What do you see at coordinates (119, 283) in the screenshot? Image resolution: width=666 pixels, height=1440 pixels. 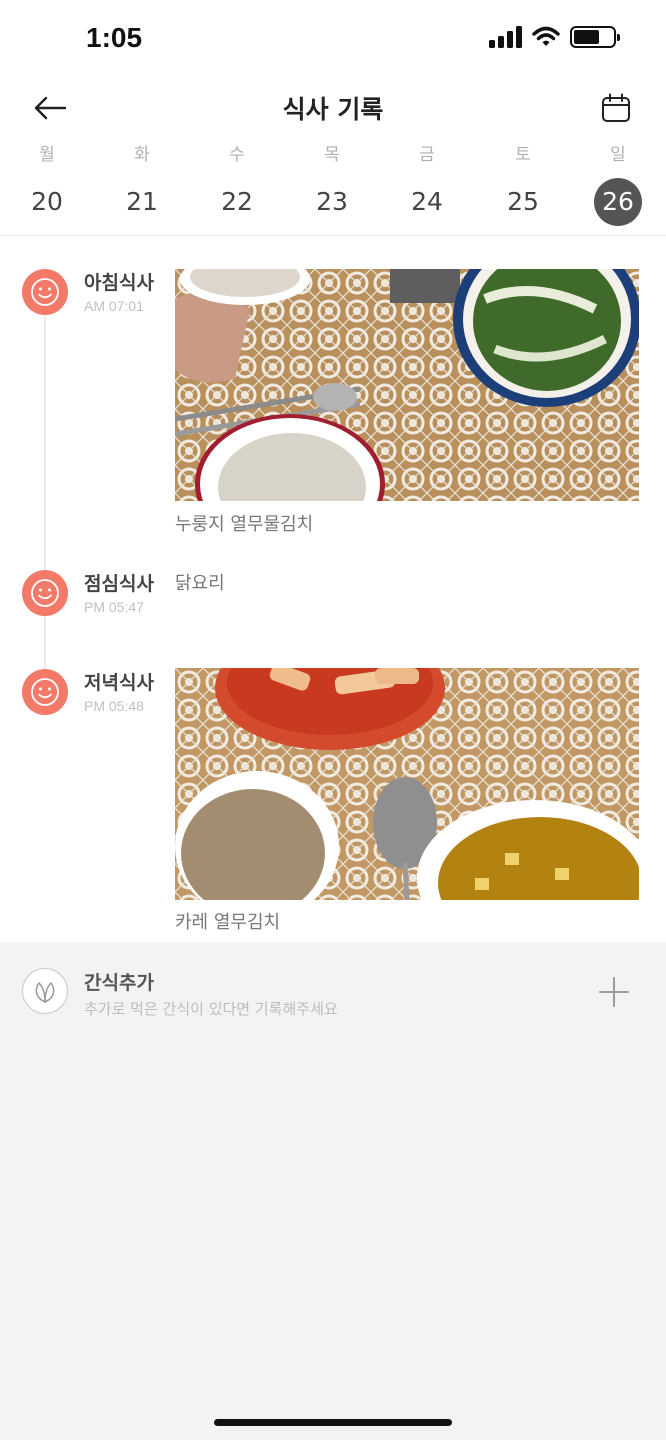 I see `meal-name: 아침식사` at bounding box center [119, 283].